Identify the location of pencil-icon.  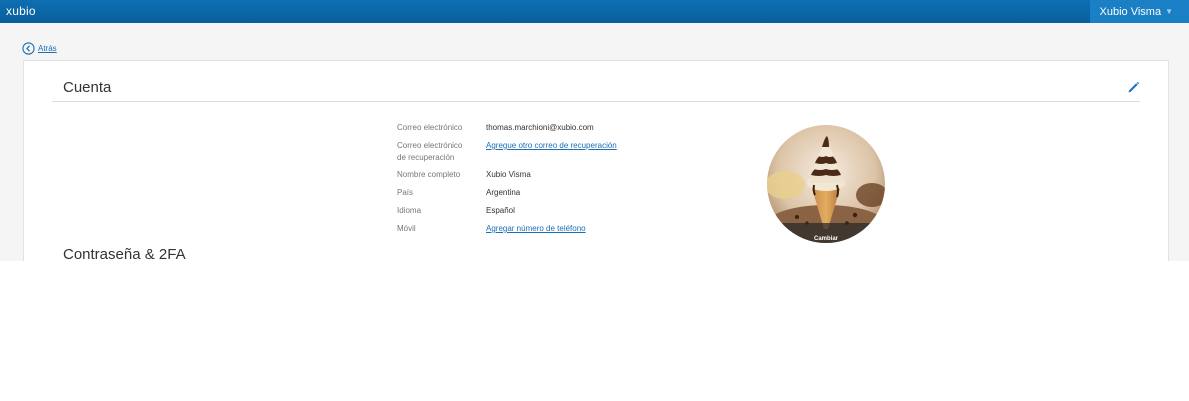
(1133, 87).